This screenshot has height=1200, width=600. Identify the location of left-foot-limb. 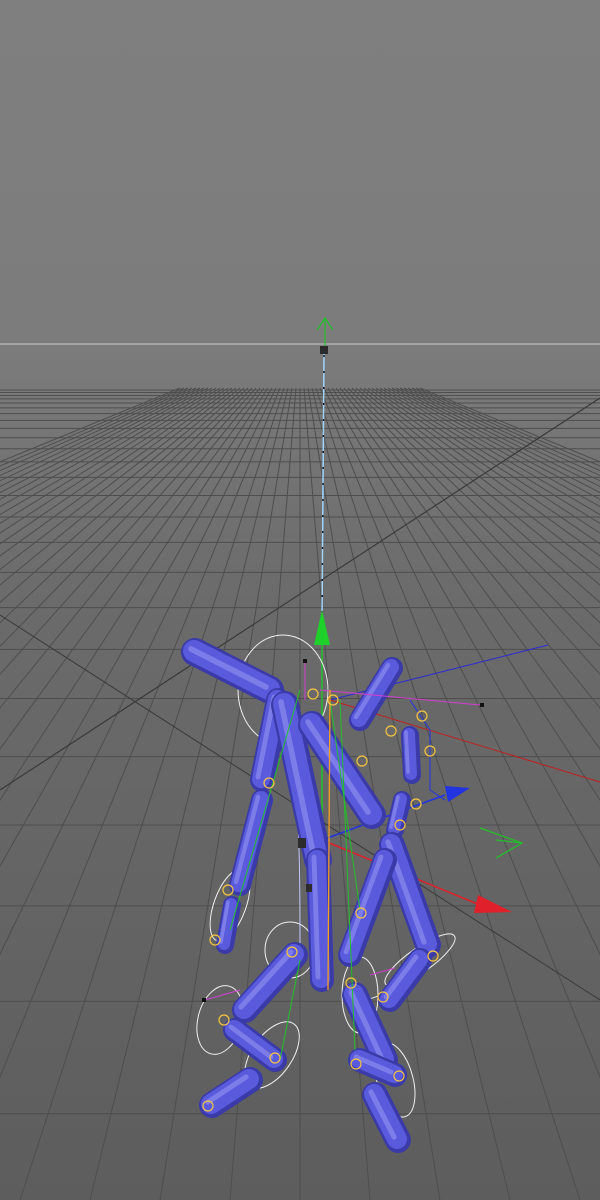
(230, 1091).